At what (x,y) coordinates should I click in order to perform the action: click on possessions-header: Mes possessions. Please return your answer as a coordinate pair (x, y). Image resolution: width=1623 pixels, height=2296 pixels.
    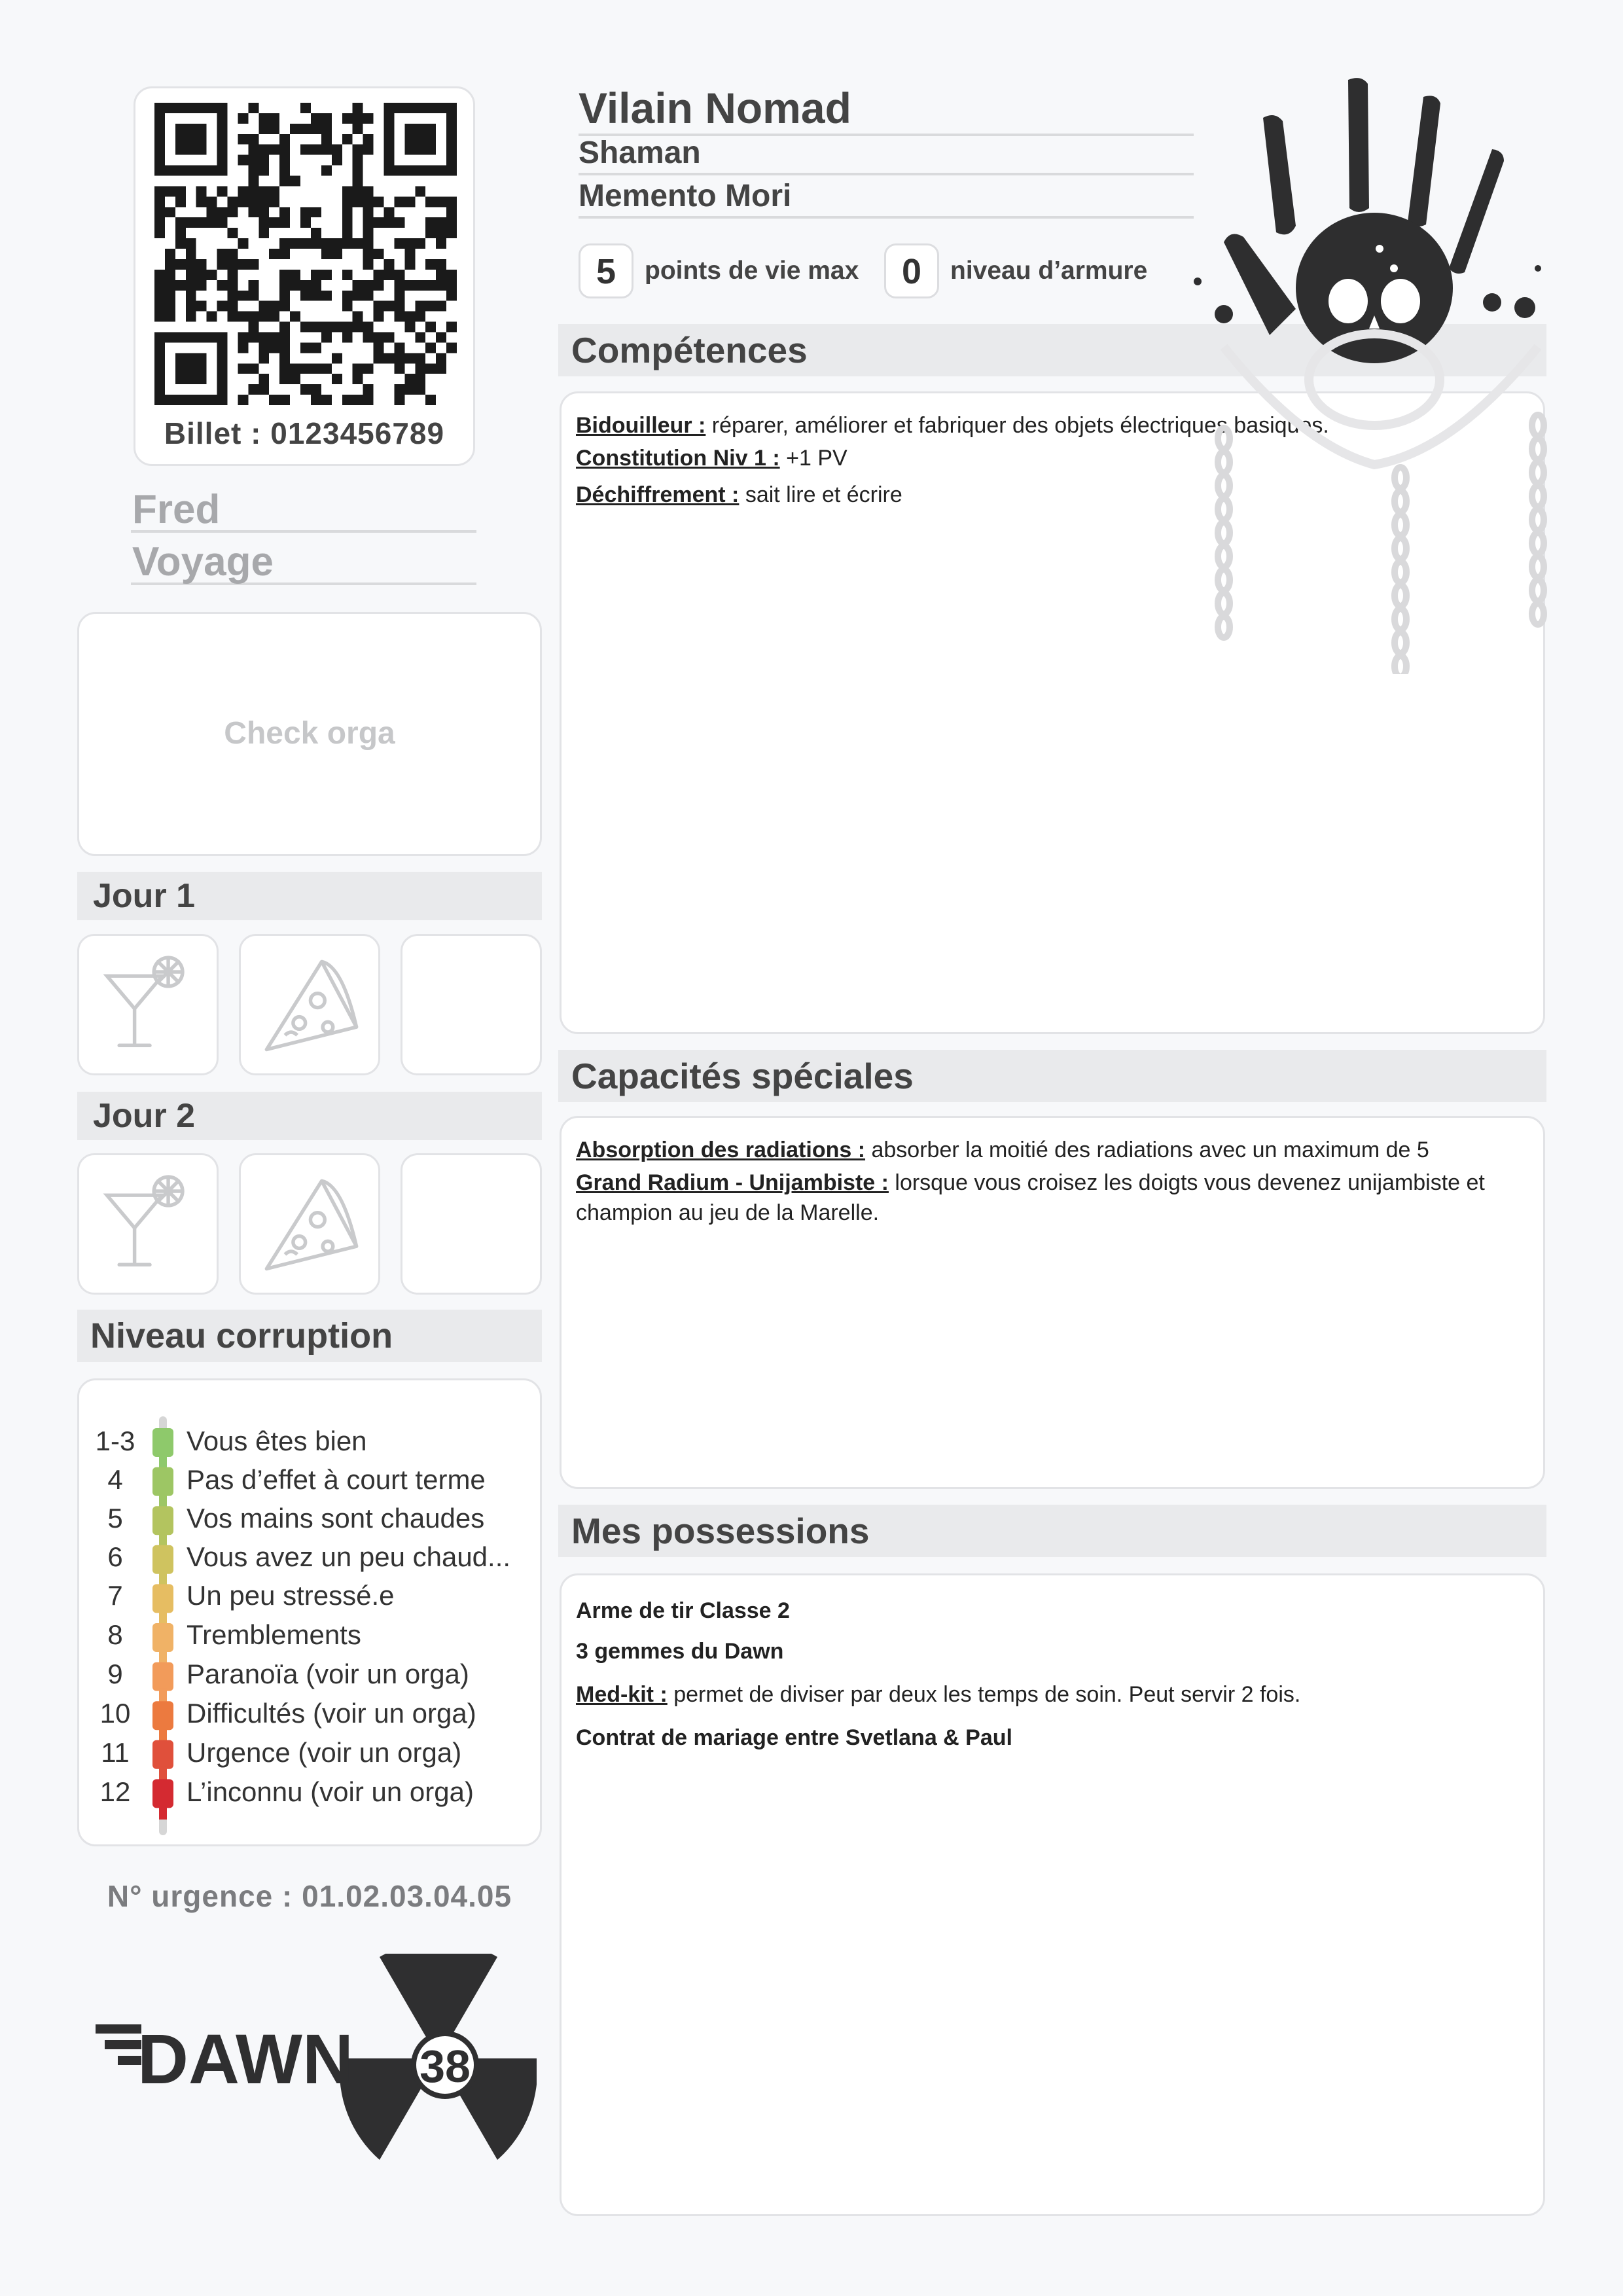
    Looking at the image, I should click on (1052, 1531).